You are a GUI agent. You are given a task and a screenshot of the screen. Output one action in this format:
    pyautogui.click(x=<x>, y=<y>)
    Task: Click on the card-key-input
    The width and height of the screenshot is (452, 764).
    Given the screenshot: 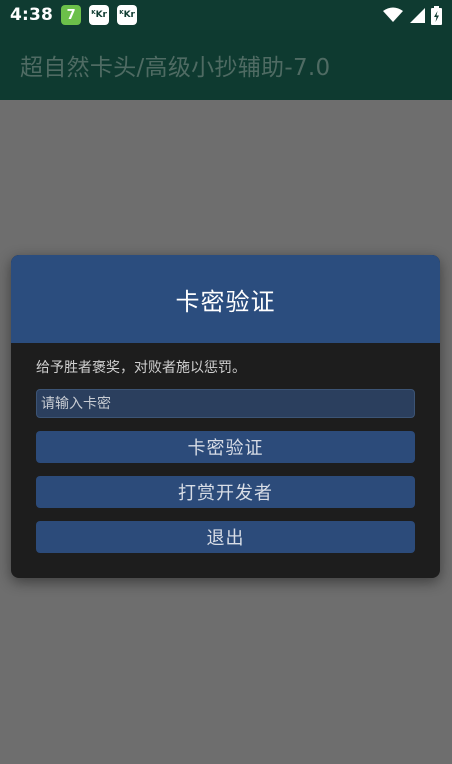 What is the action you would take?
    pyautogui.click(x=225, y=403)
    